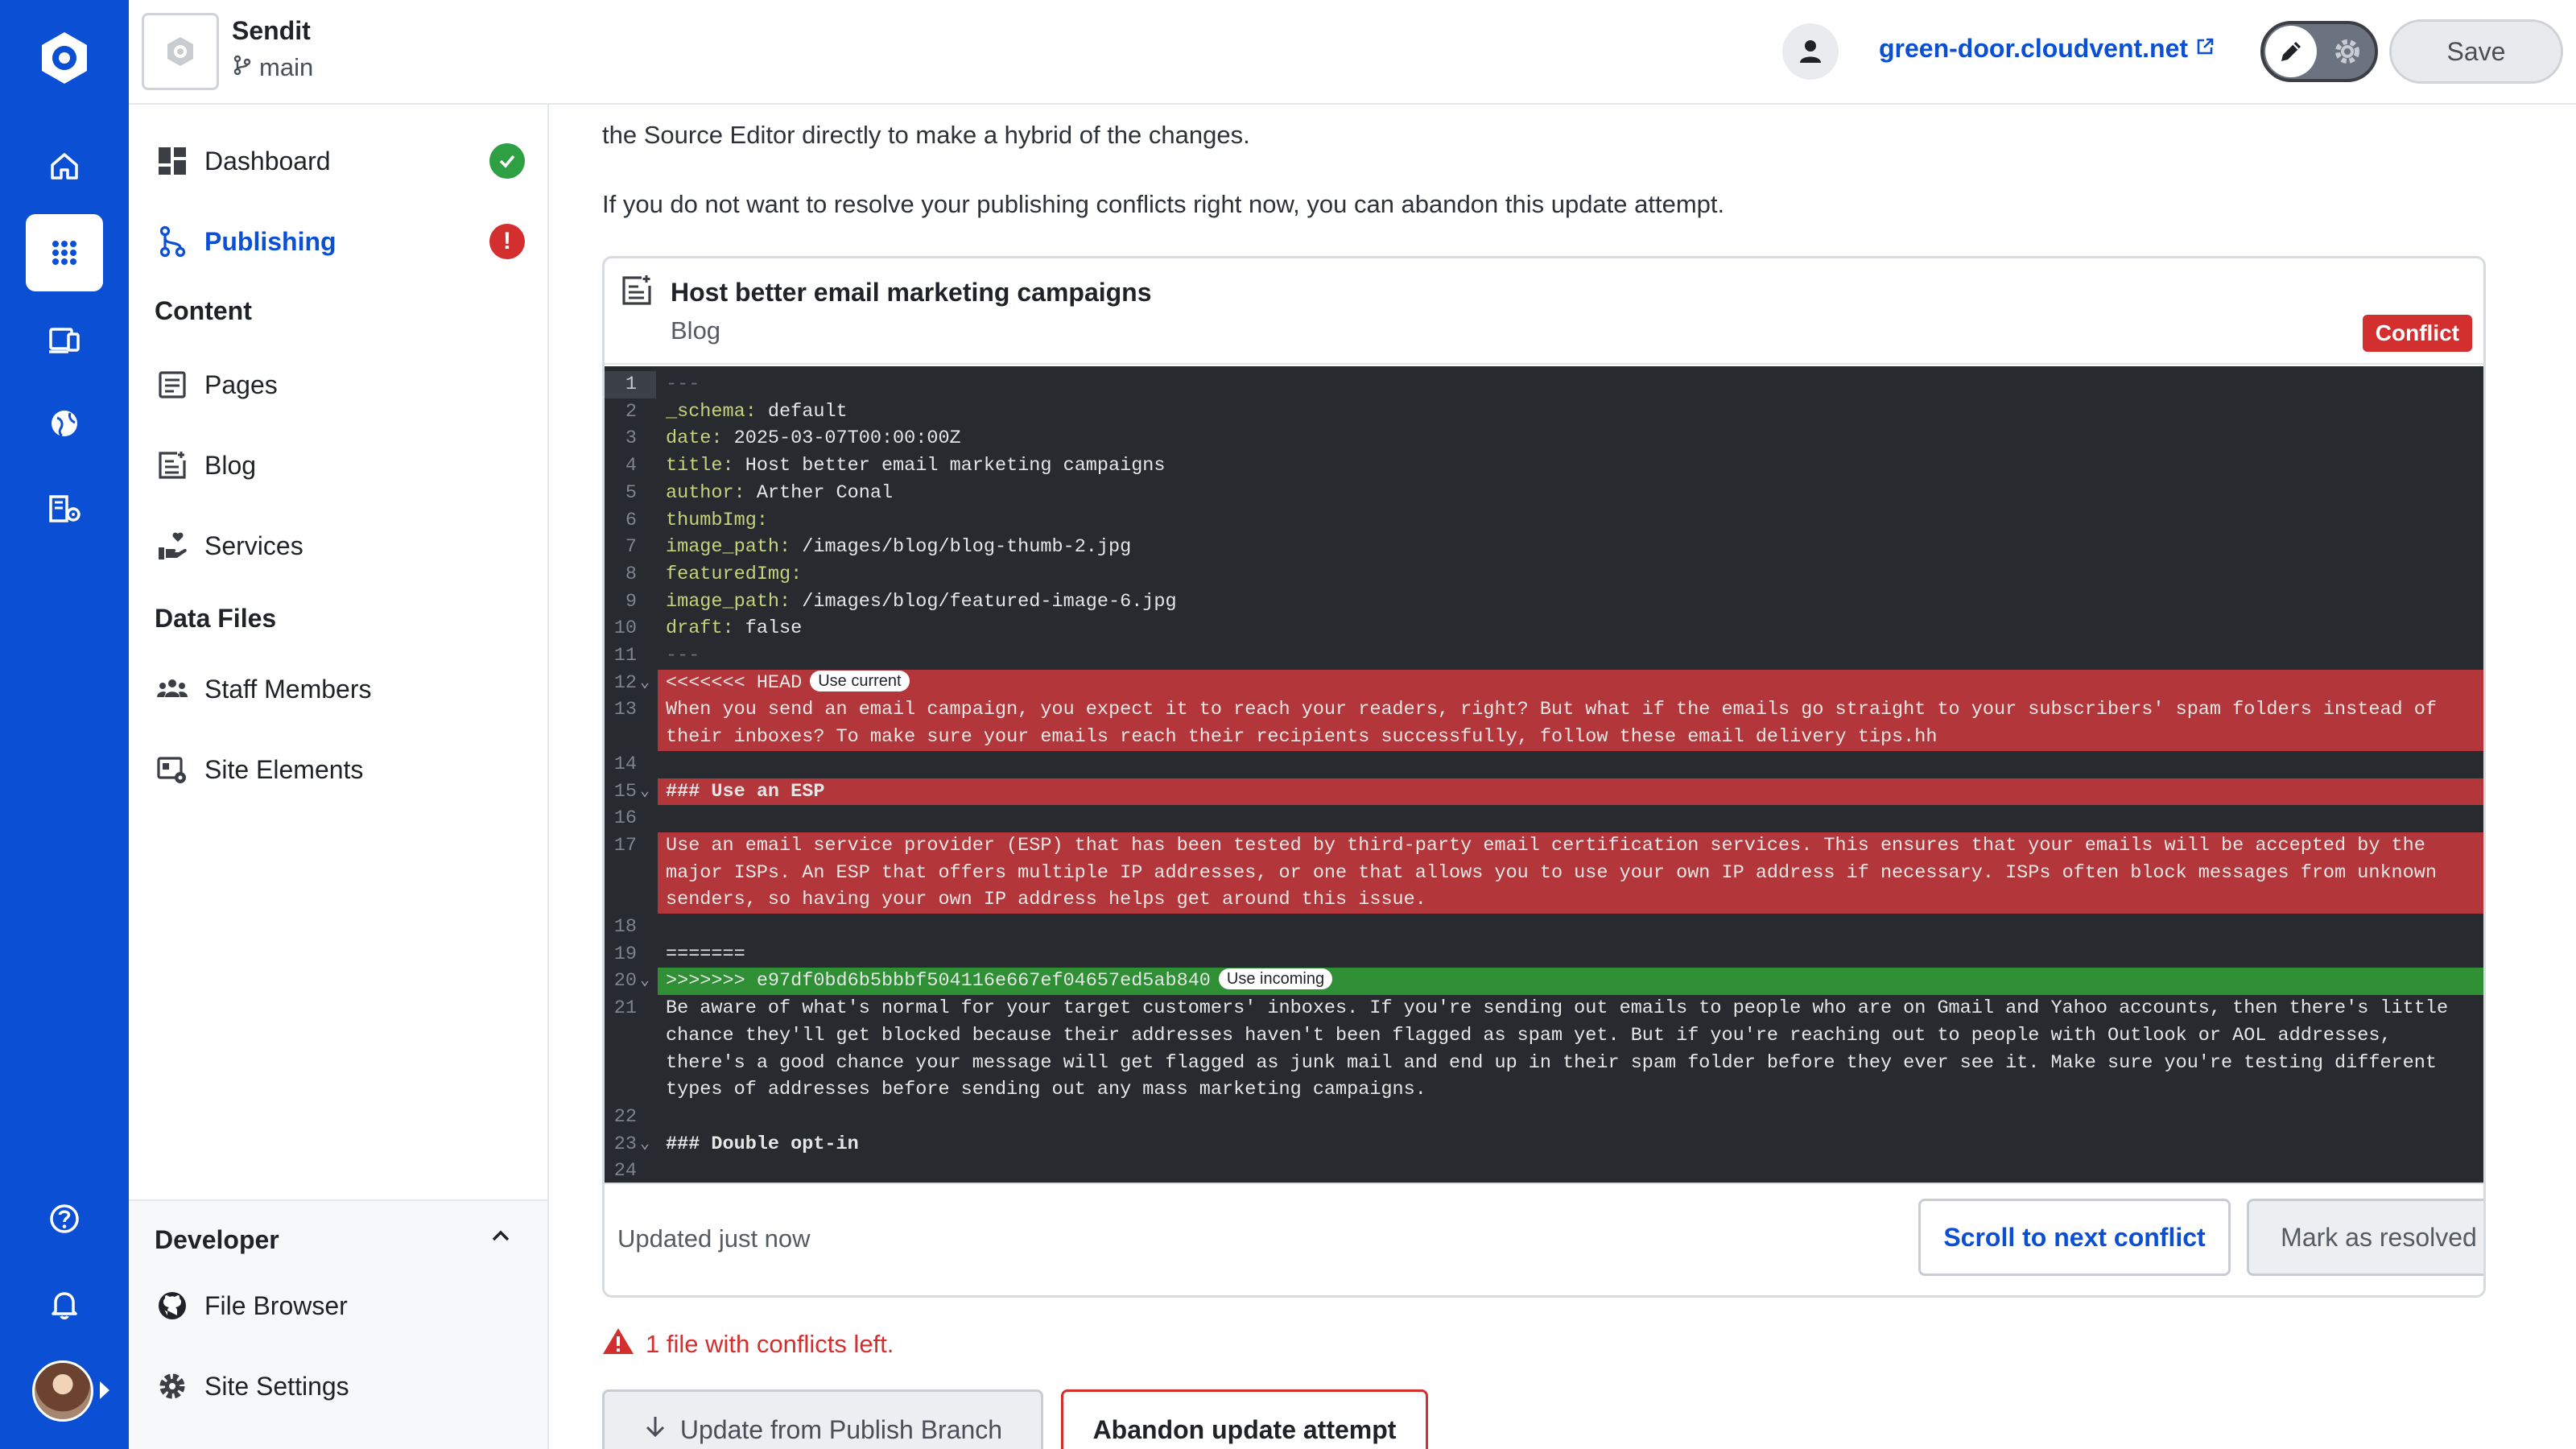 This screenshot has height=1449, width=2576. What do you see at coordinates (748, 1344) in the screenshot?
I see `conflicts-remaining: 1 file with conflicts left.` at bounding box center [748, 1344].